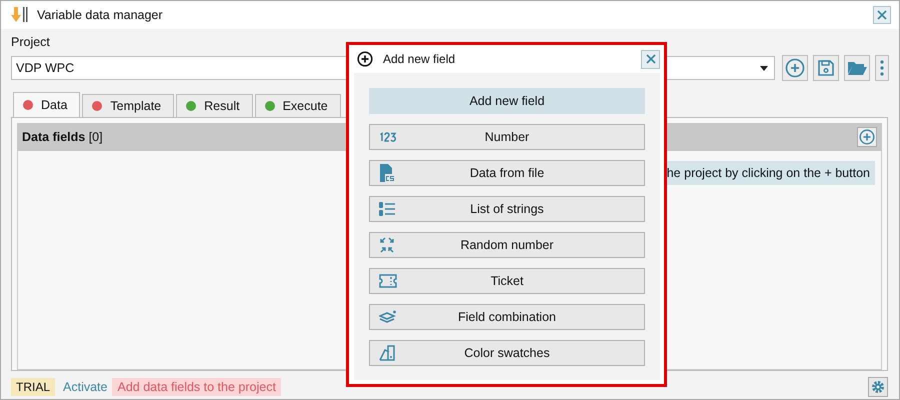 Image resolution: width=900 pixels, height=400 pixels. Describe the element at coordinates (507, 101) in the screenshot. I see `section-heading: Add new field` at that location.